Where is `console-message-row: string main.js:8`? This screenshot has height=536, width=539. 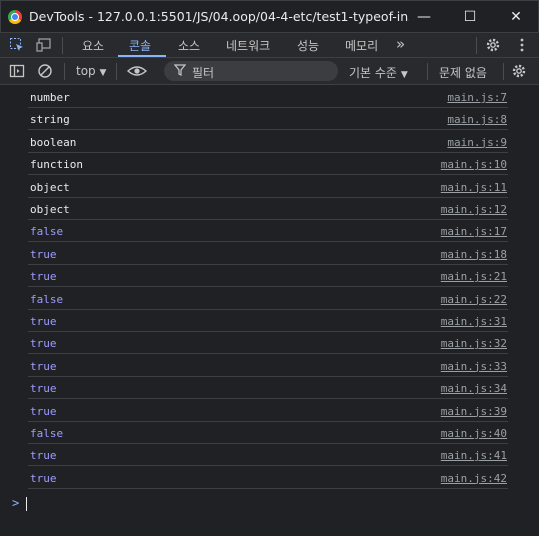 console-message-row: string main.js:8 is located at coordinates (268, 119).